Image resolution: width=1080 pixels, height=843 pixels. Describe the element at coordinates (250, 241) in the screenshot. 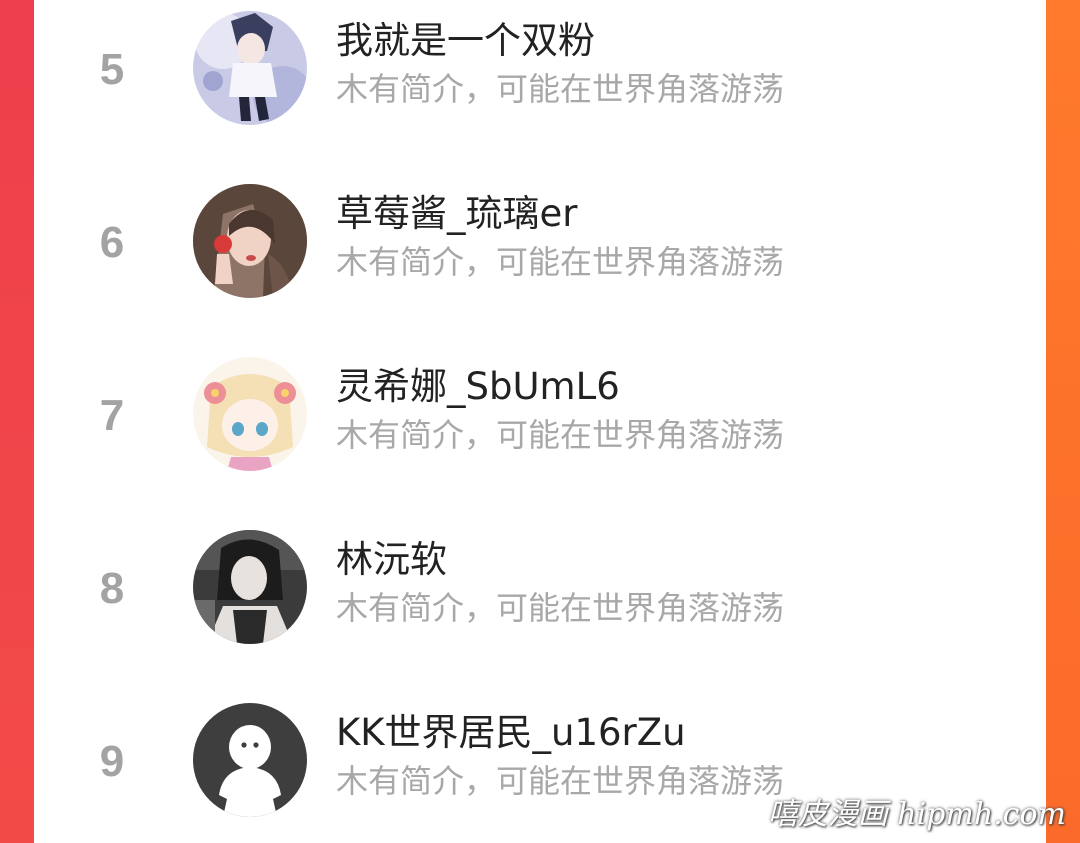

I see `strawberry-girl-avatar` at that location.